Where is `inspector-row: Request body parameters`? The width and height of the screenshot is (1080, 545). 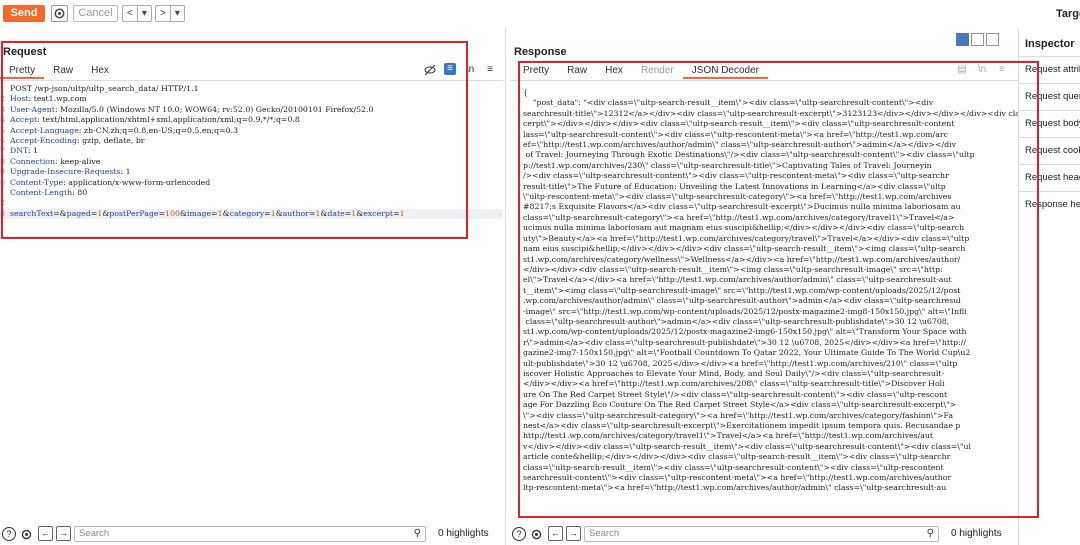
inspector-row: Request body parameters is located at coordinates (1049, 123).